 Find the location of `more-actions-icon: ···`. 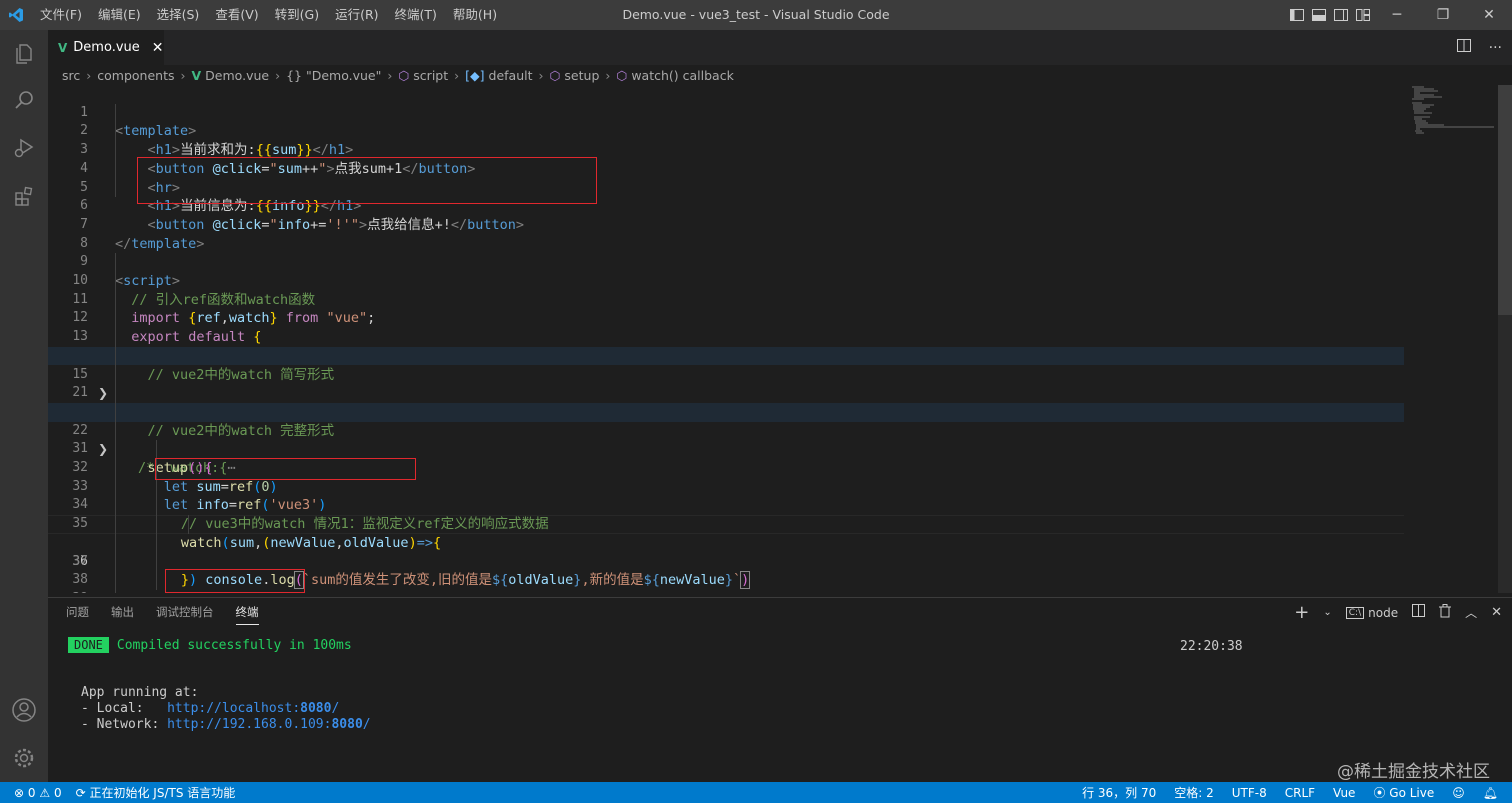

more-actions-icon: ··· is located at coordinates (1495, 48).